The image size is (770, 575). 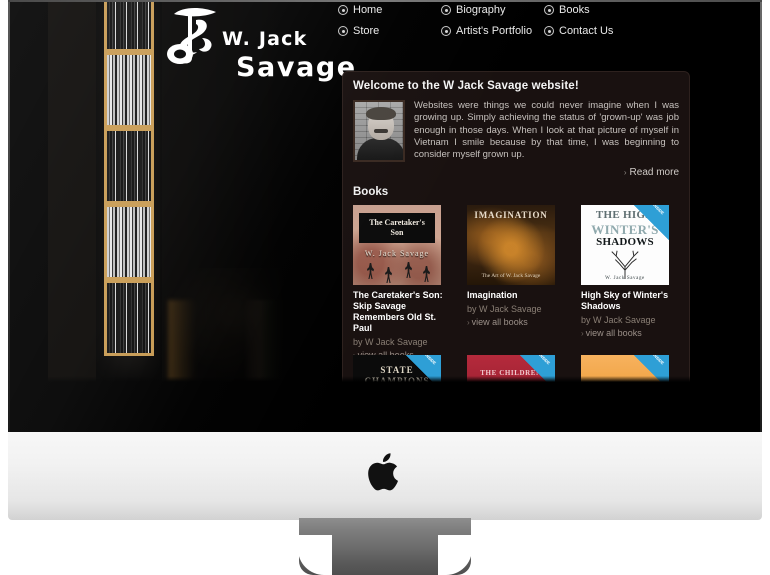 I want to click on look-inside-ribbon: LOOK INSIDE, so click(x=651, y=222).